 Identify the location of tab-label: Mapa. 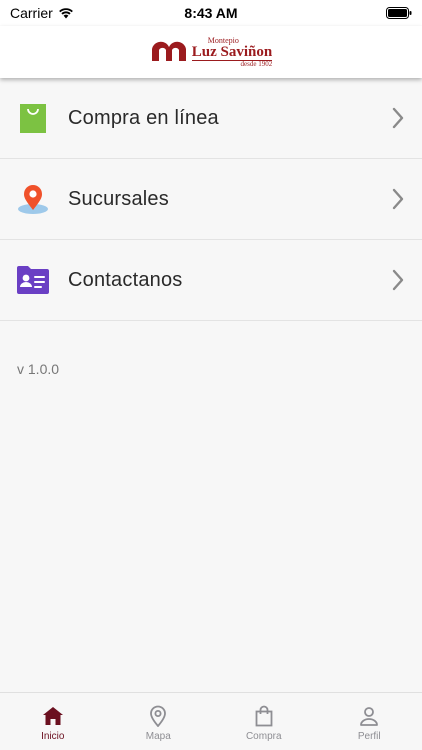
(158, 736).